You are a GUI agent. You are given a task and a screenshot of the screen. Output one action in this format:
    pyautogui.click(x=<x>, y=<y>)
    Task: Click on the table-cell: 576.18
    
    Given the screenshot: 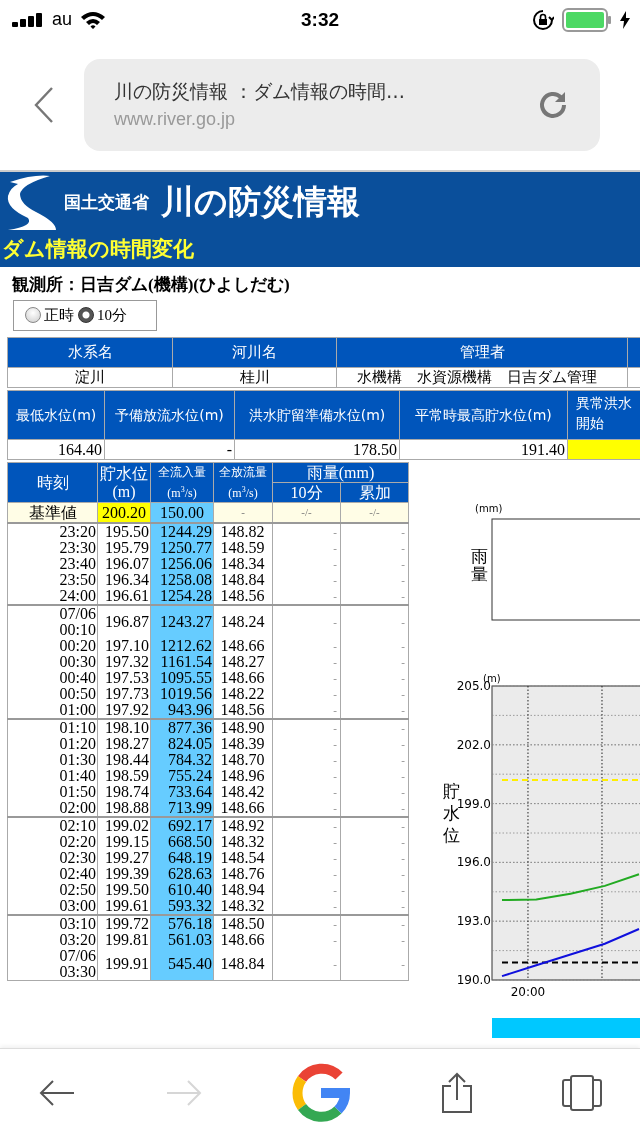 What is the action you would take?
    pyautogui.click(x=182, y=924)
    